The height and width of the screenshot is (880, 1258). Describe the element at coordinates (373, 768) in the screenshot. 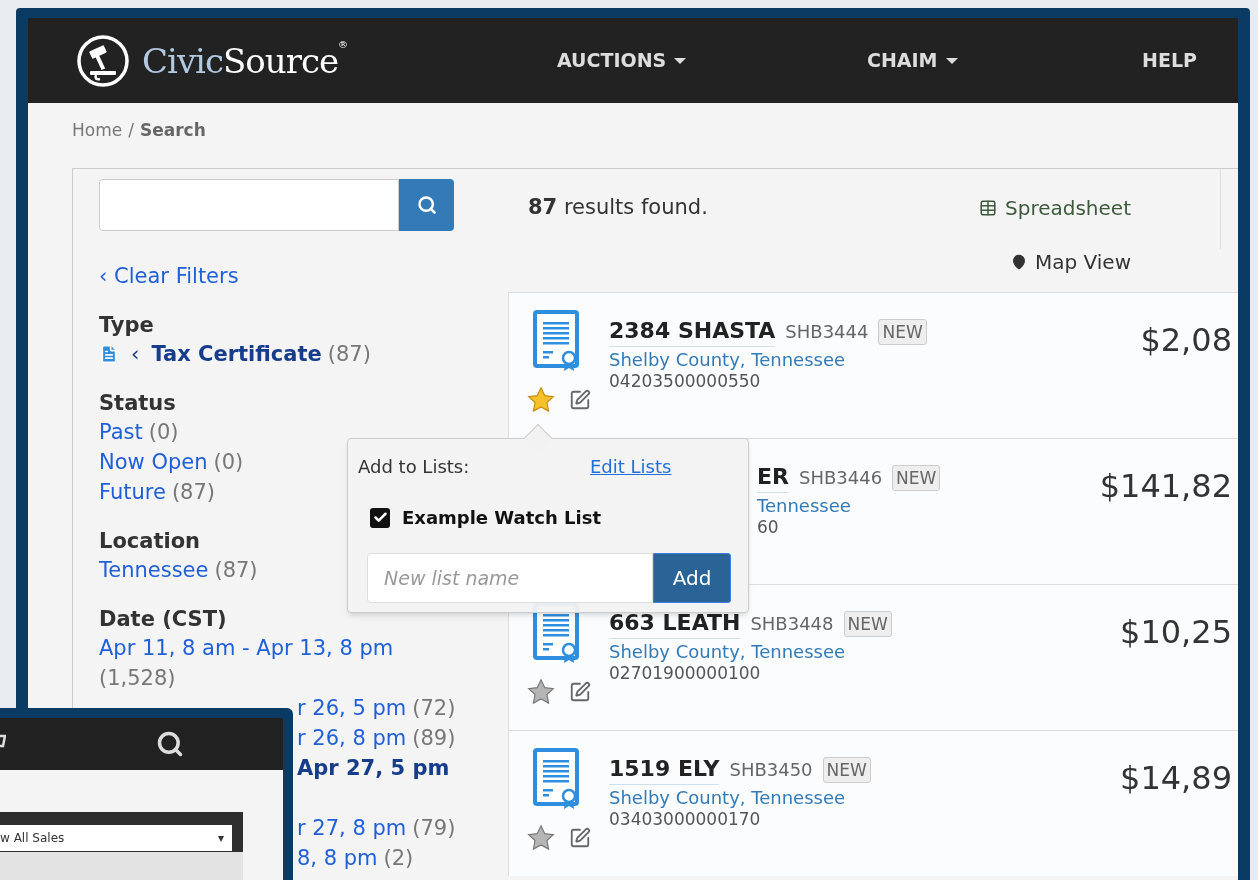

I see `filter-link: Apr 27, 5 pm` at that location.